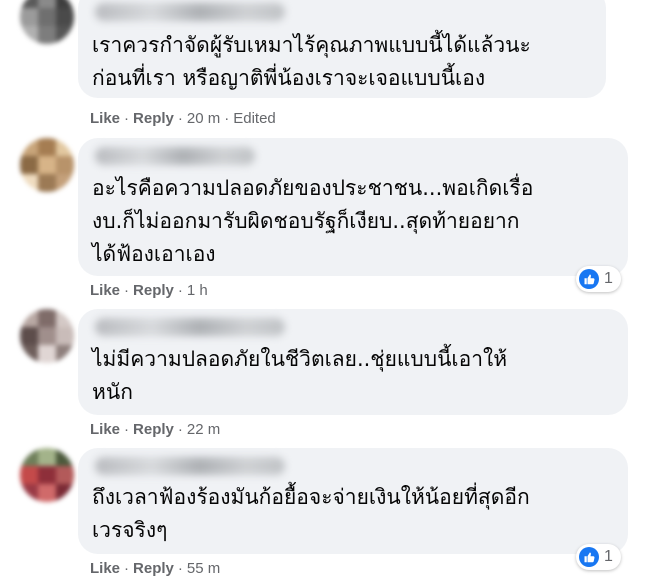  Describe the element at coordinates (254, 118) in the screenshot. I see `edited-label: Edited` at that location.